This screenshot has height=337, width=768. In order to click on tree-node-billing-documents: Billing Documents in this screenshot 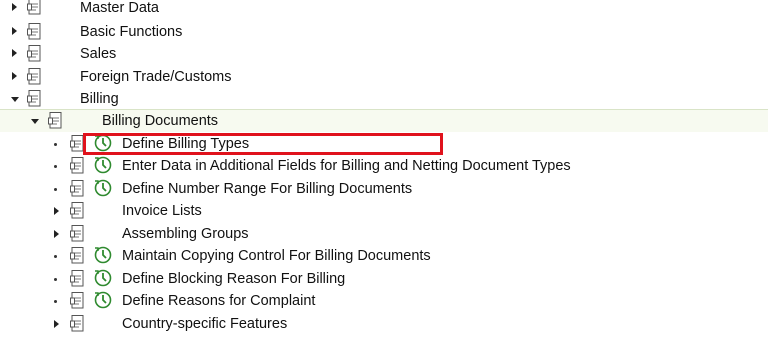, I will do `click(384, 122)`.